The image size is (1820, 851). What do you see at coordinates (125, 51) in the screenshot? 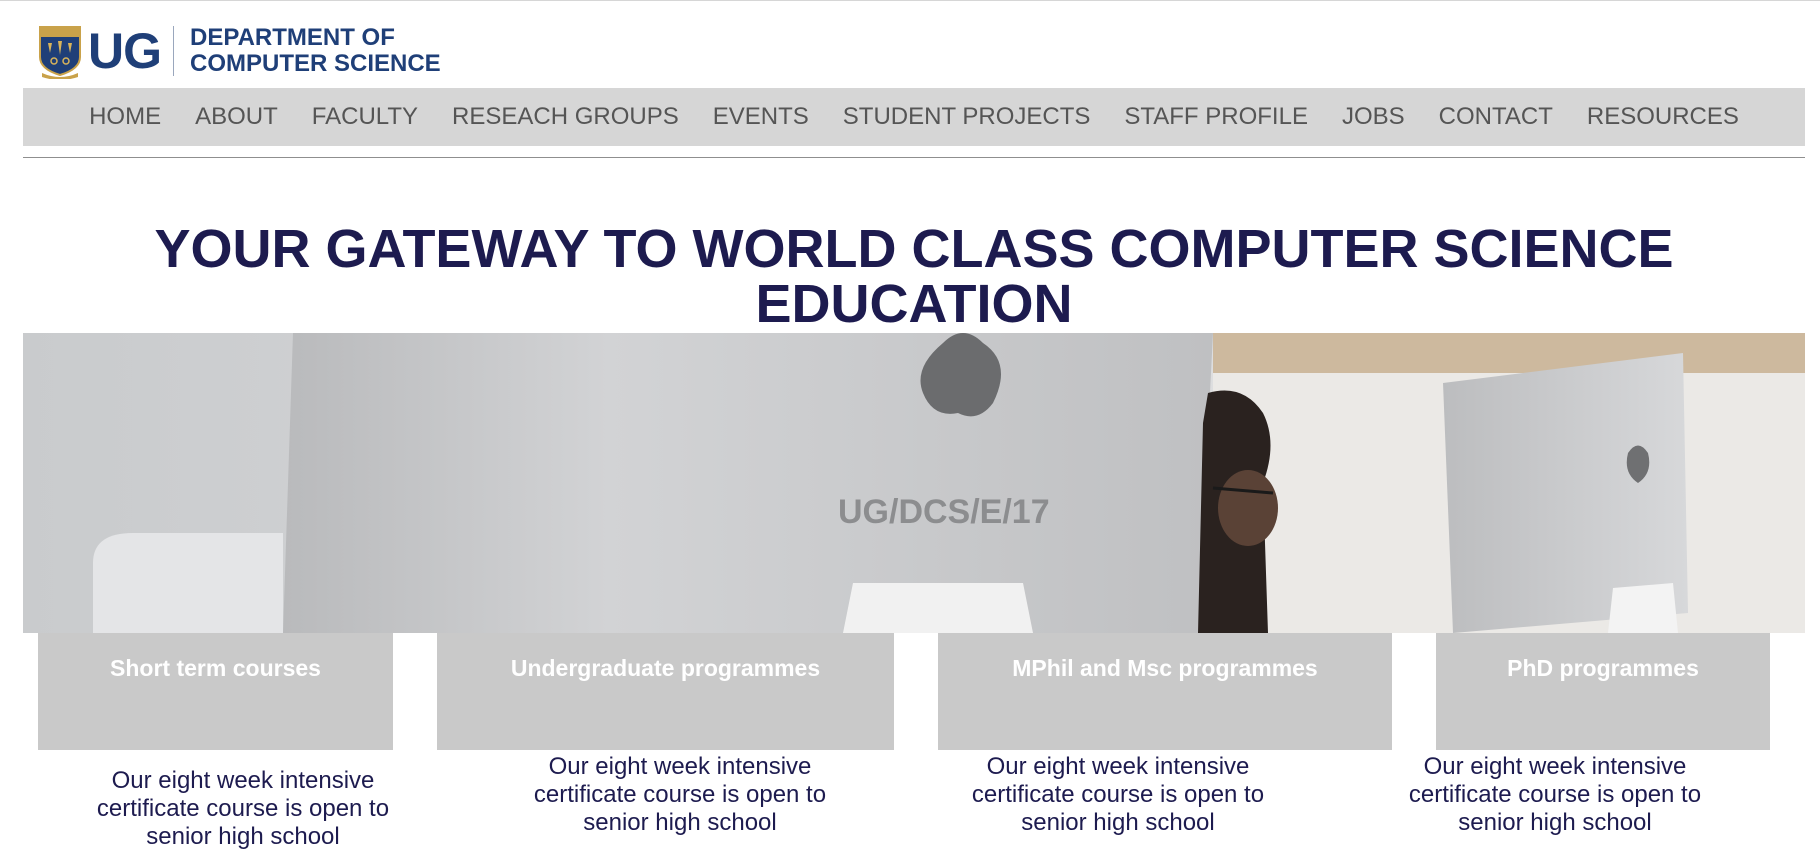
I see `logo-abbrev: UG` at bounding box center [125, 51].